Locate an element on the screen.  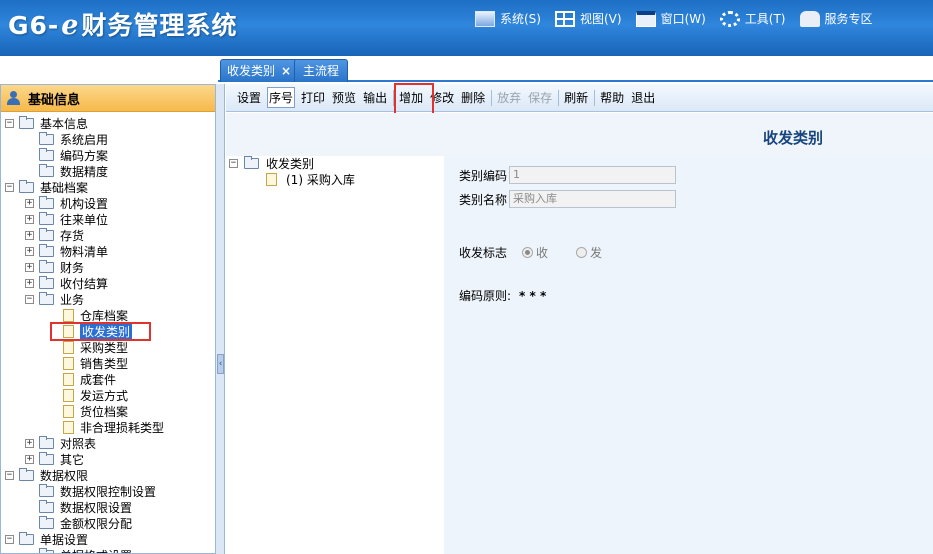
tree-item: 货位档案 is located at coordinates (108, 412).